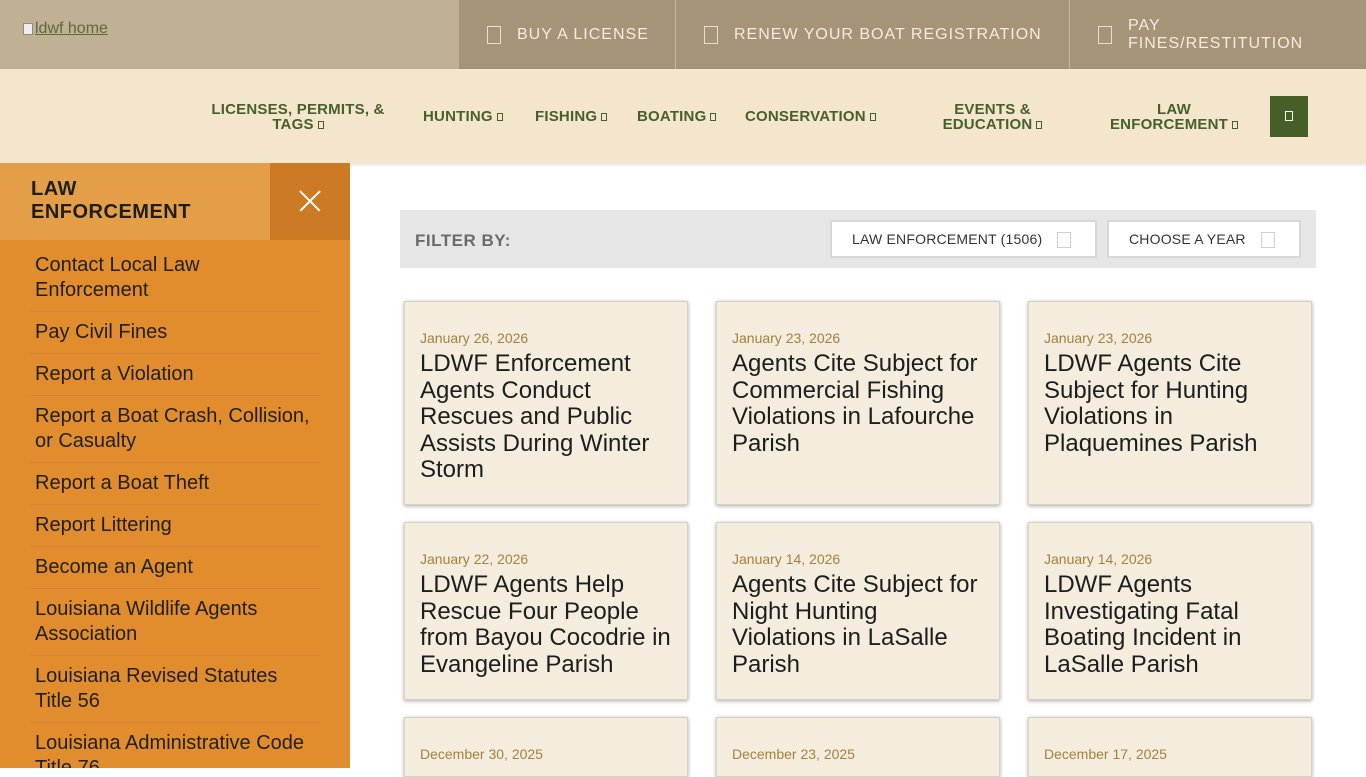 Image resolution: width=1366 pixels, height=777 pixels. Describe the element at coordinates (175, 379) in the screenshot. I see `sidebar-item-report-violation: Report a Violation` at that location.